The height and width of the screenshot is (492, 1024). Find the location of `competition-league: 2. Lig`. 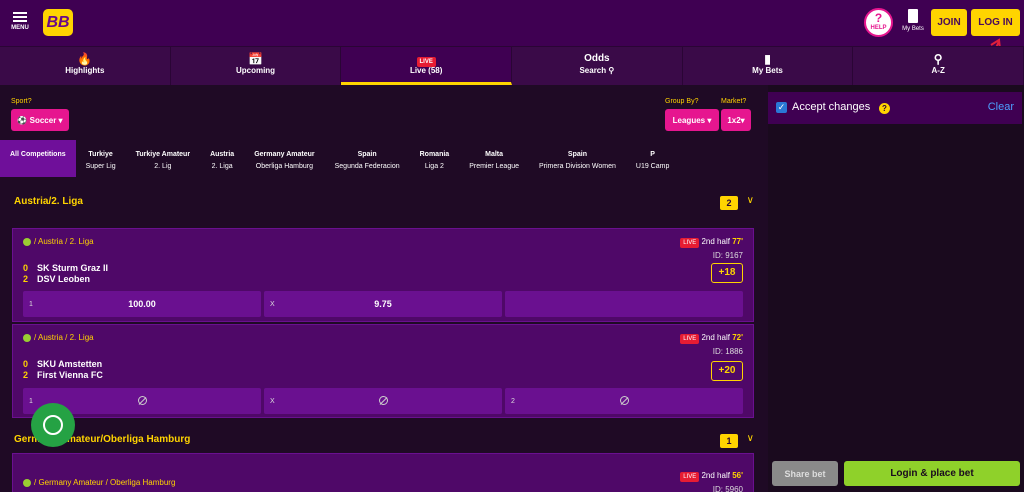

competition-league: 2. Lig is located at coordinates (163, 166).